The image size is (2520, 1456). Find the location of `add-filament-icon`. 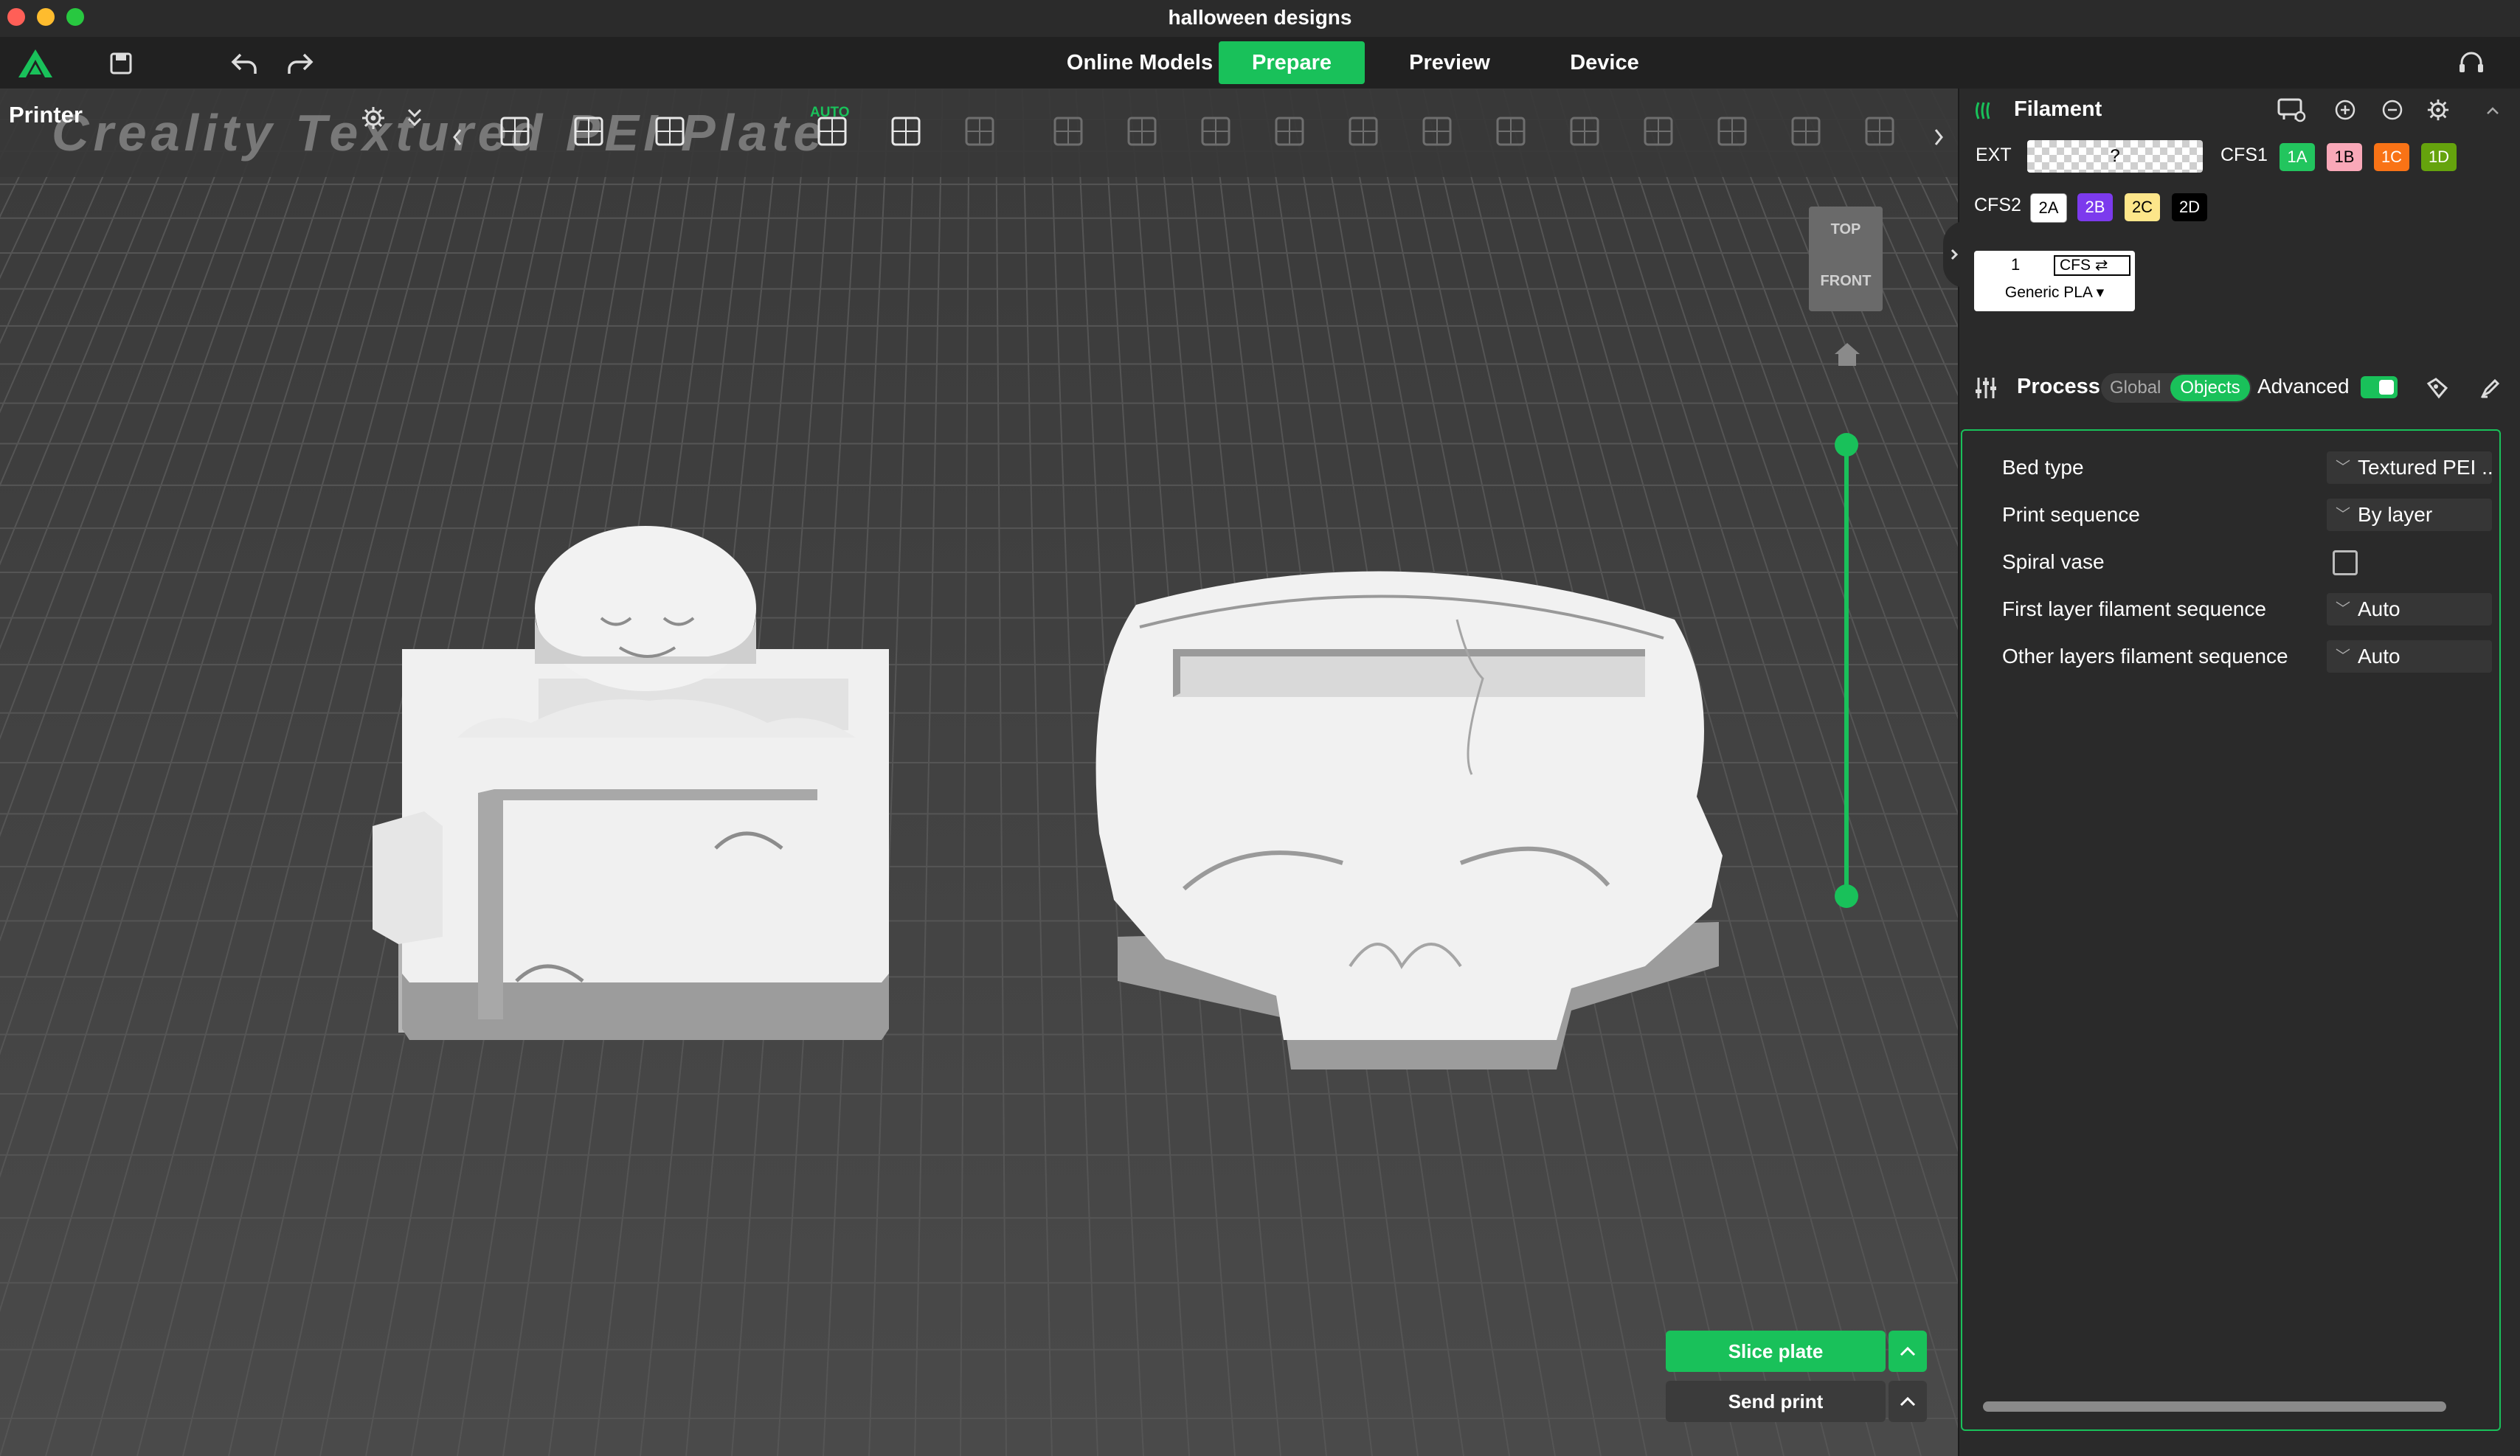

add-filament-icon is located at coordinates (2345, 110).